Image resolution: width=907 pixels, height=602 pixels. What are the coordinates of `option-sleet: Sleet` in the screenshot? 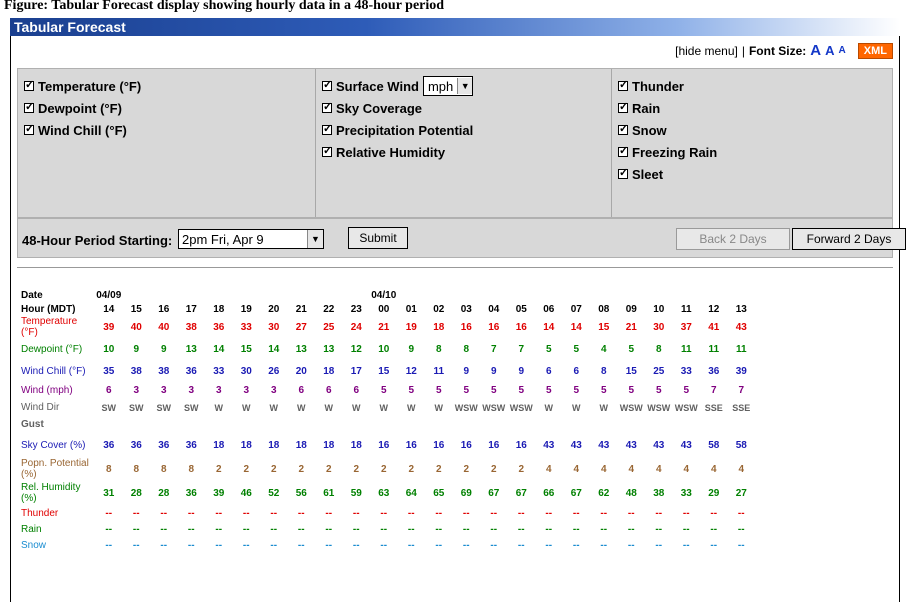 It's located at (752, 174).